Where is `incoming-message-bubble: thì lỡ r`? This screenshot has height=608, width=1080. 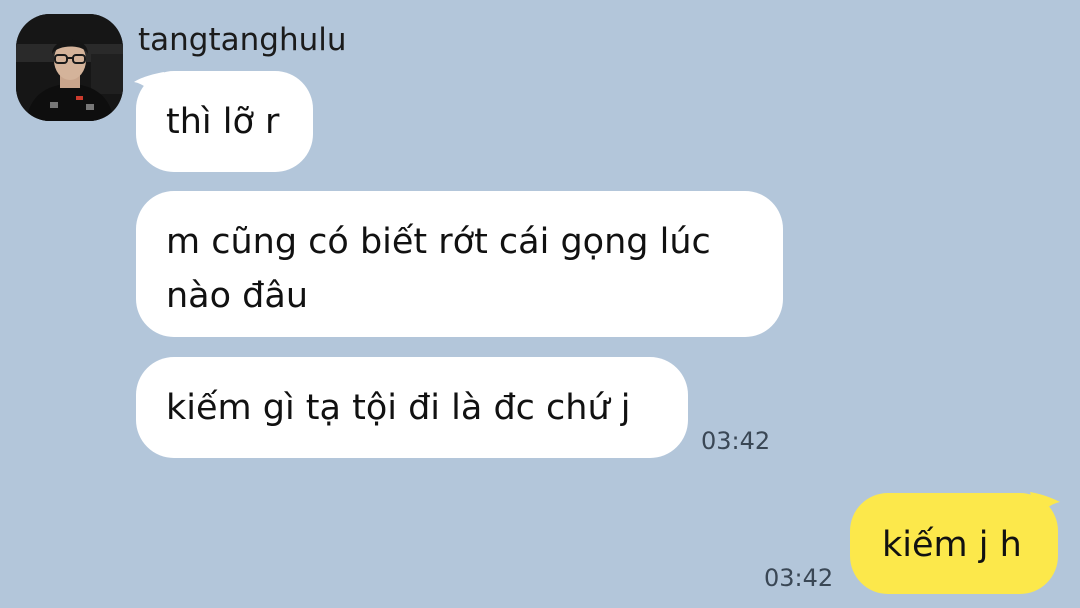 incoming-message-bubble: thì lỡ r is located at coordinates (224, 121).